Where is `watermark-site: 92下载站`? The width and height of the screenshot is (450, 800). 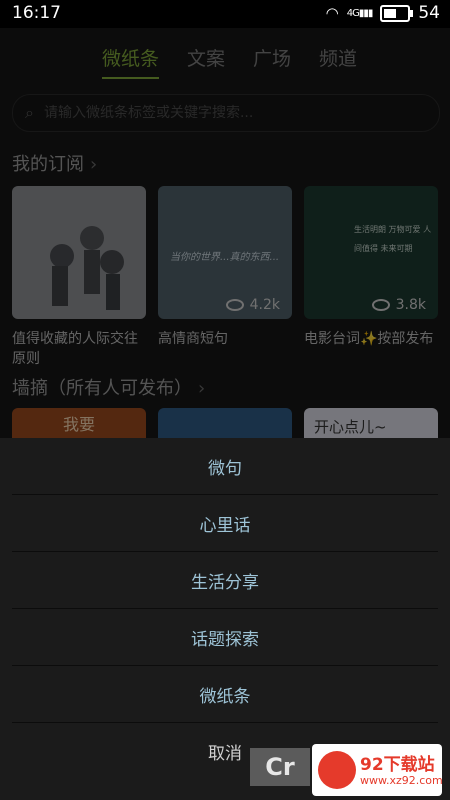 watermark-site: 92下载站 is located at coordinates (397, 765).